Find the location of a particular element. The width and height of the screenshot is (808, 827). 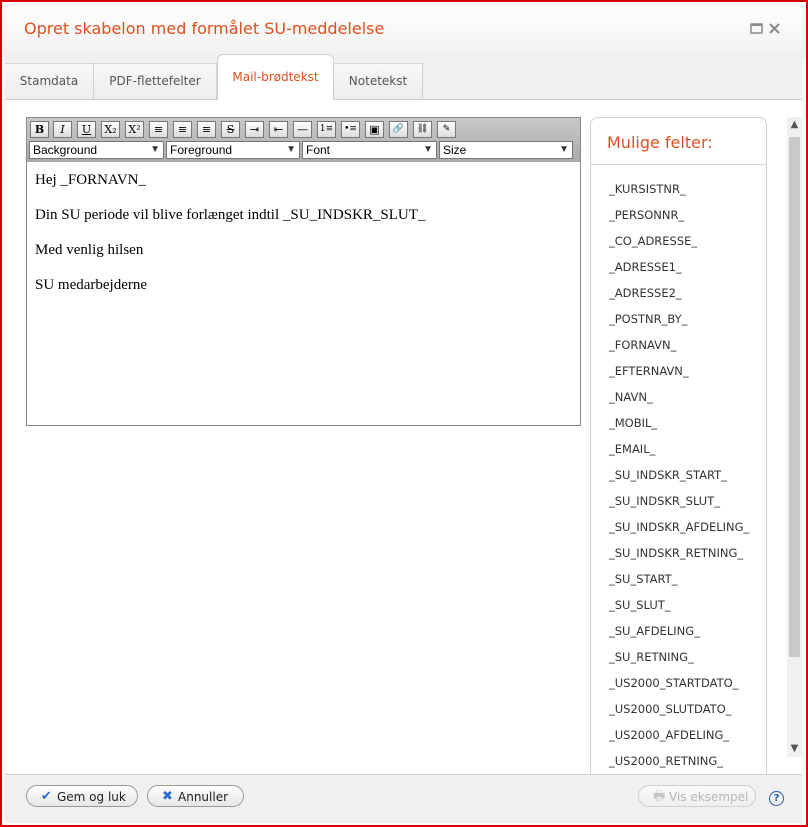

checkmark-icon: ✔ is located at coordinates (46, 796).